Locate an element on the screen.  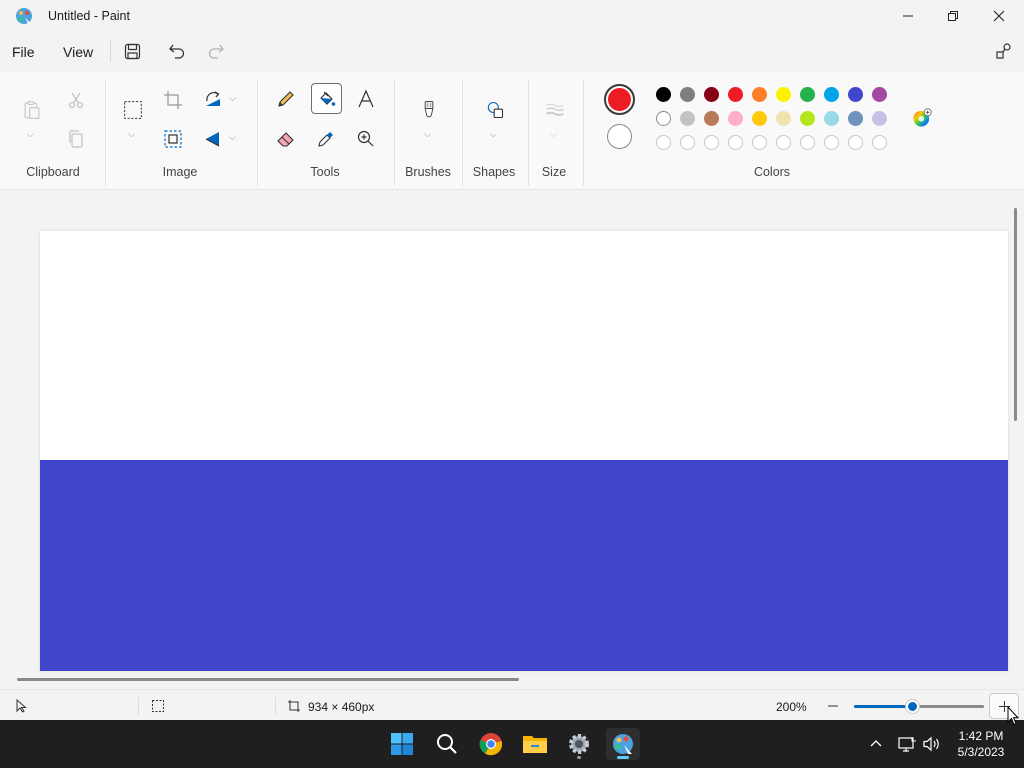
show-hidden-icons-button is located at coordinates (876, 744).